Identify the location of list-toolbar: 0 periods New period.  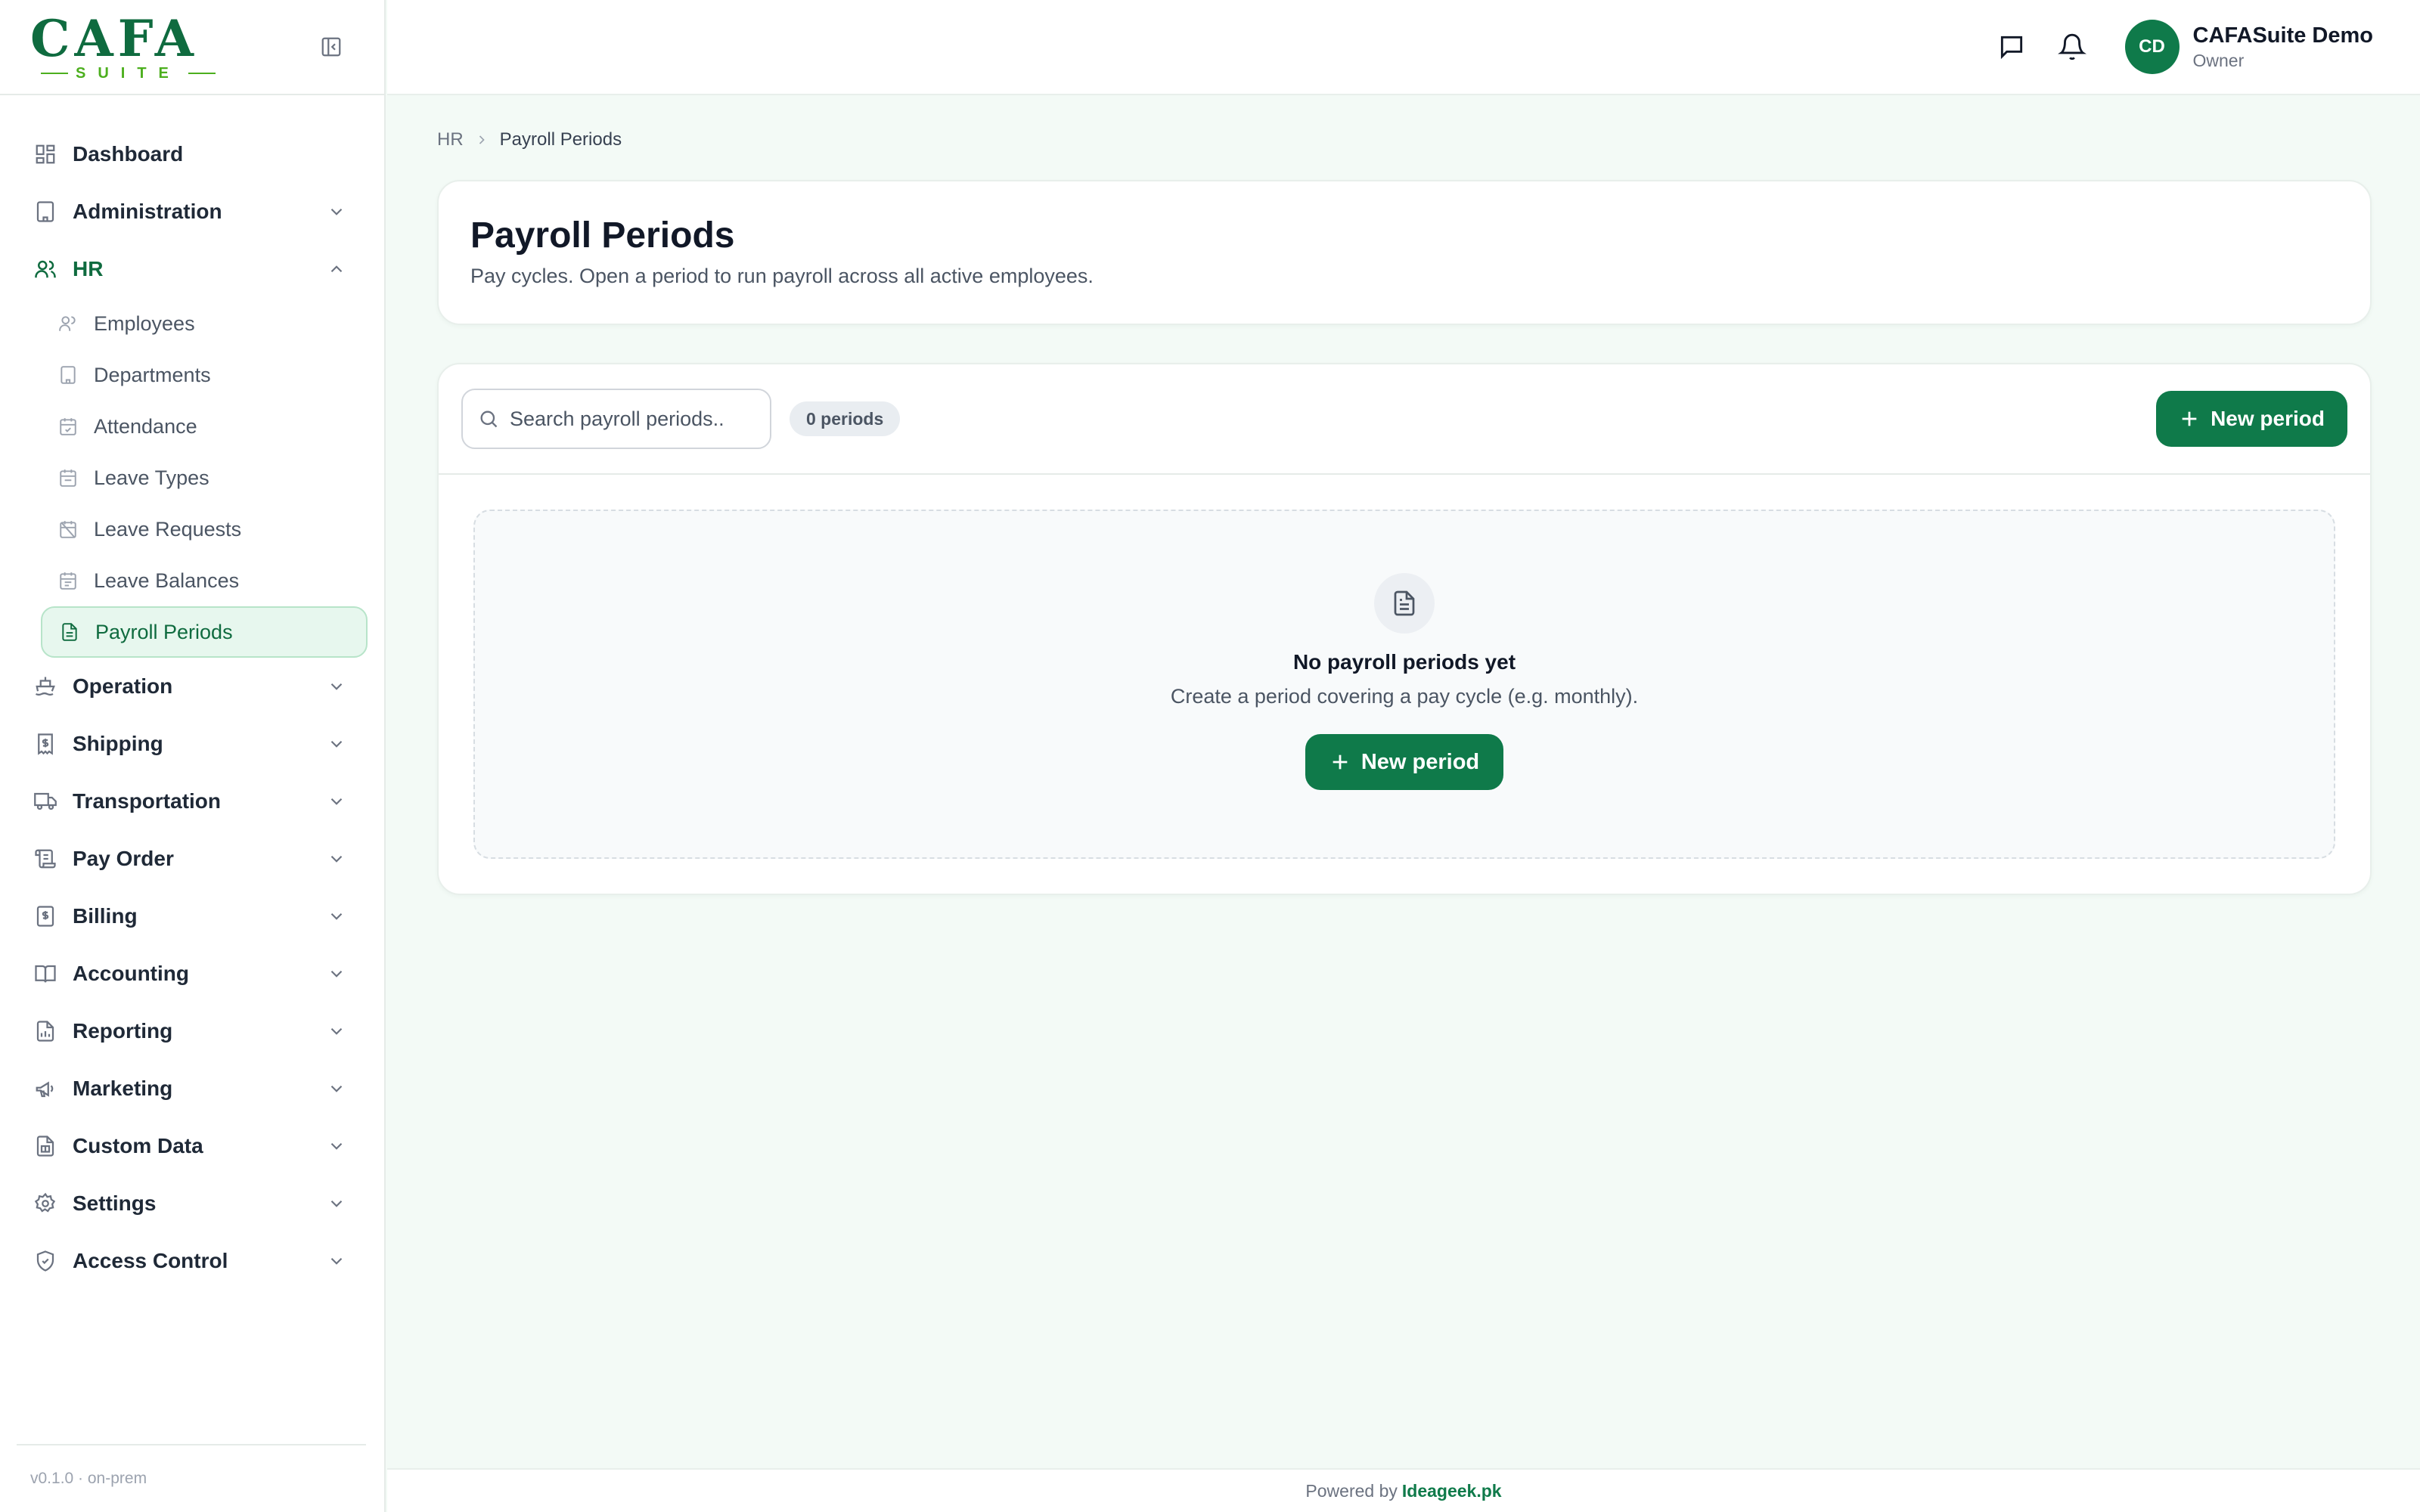
(1404, 420).